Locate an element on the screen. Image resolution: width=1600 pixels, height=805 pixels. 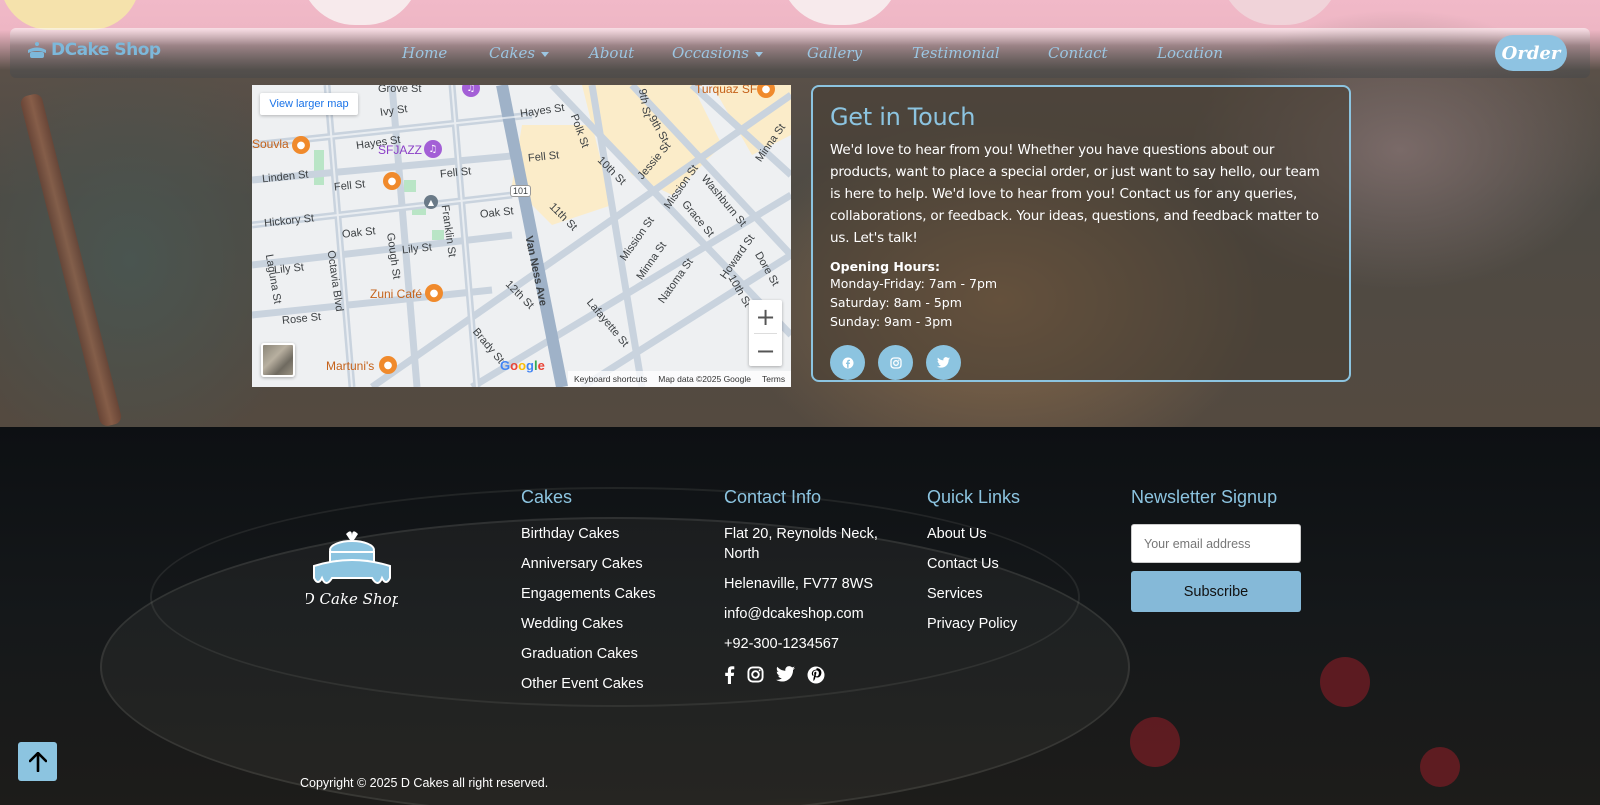
footer-facebook-link is located at coordinates (729, 677).